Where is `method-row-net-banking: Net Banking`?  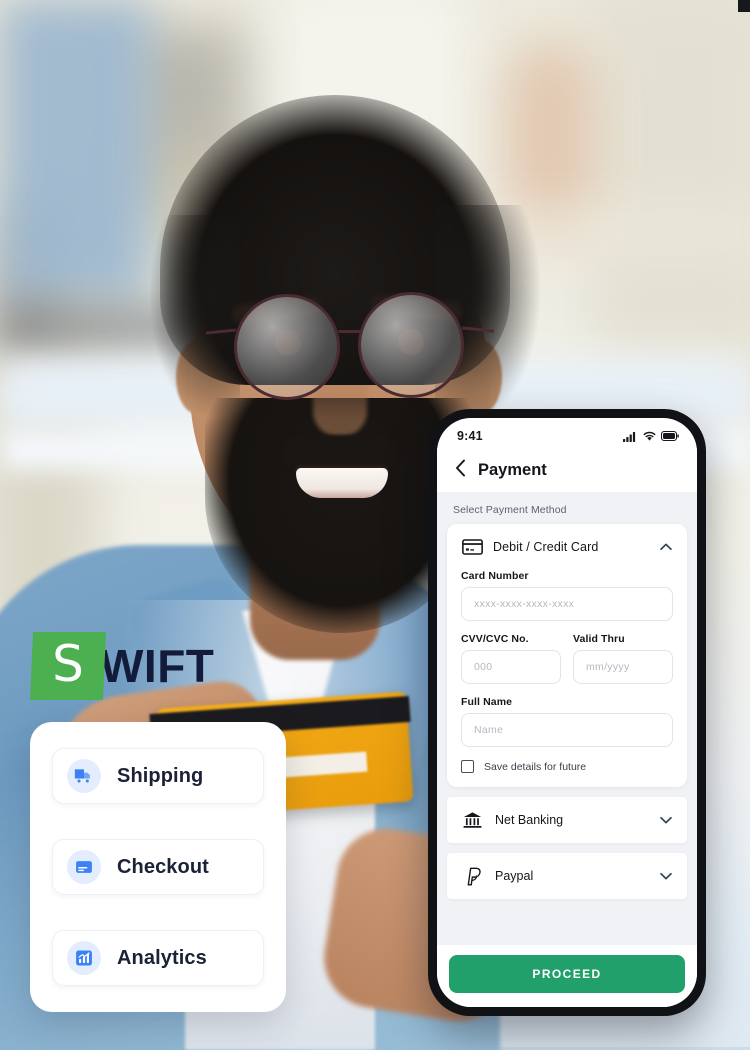 method-row-net-banking: Net Banking is located at coordinates (567, 820).